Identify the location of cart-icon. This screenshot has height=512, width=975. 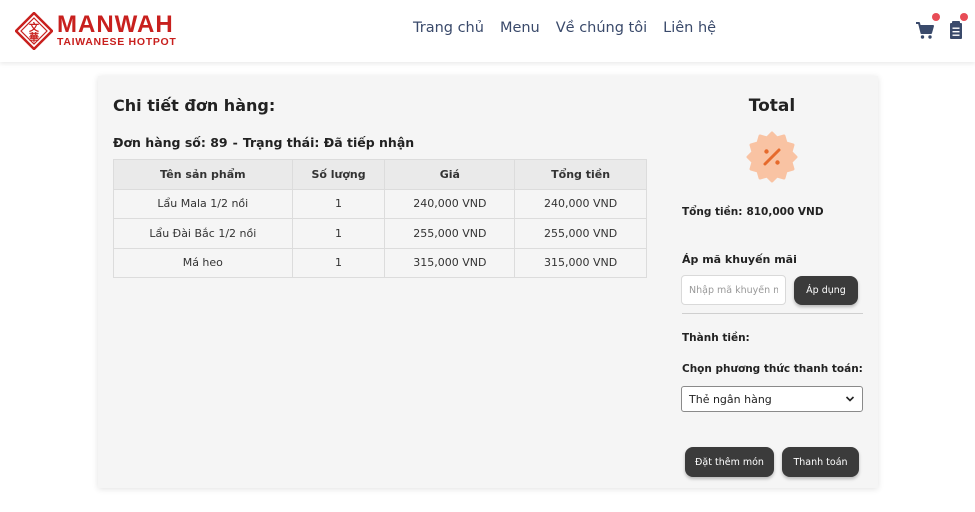
(927, 26).